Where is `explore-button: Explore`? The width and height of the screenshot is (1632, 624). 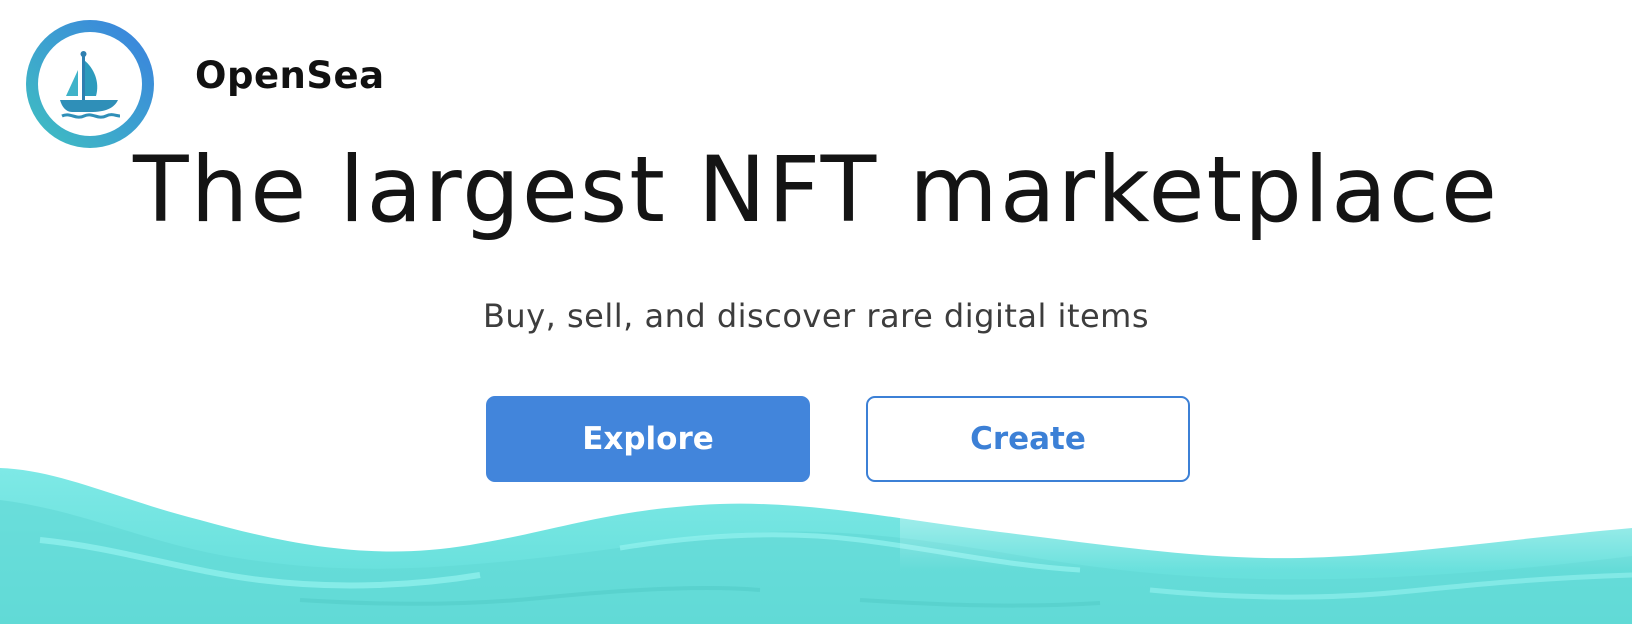 explore-button: Explore is located at coordinates (648, 439).